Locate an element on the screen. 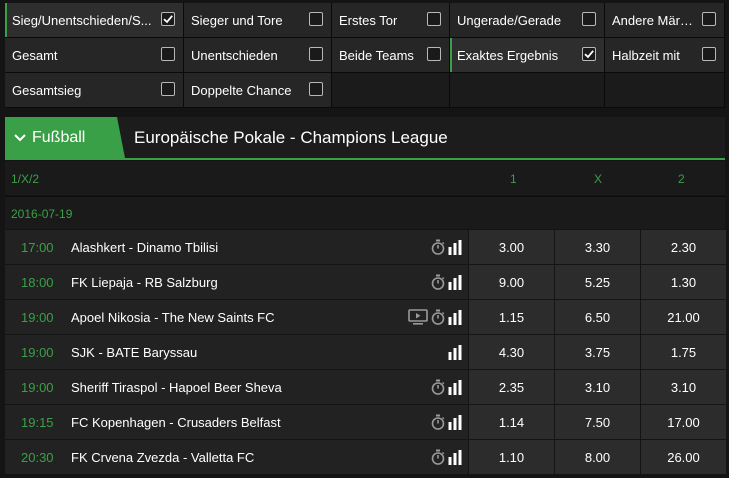 This screenshot has width=729, height=478. odd-away-button: 1.75 is located at coordinates (683, 352).